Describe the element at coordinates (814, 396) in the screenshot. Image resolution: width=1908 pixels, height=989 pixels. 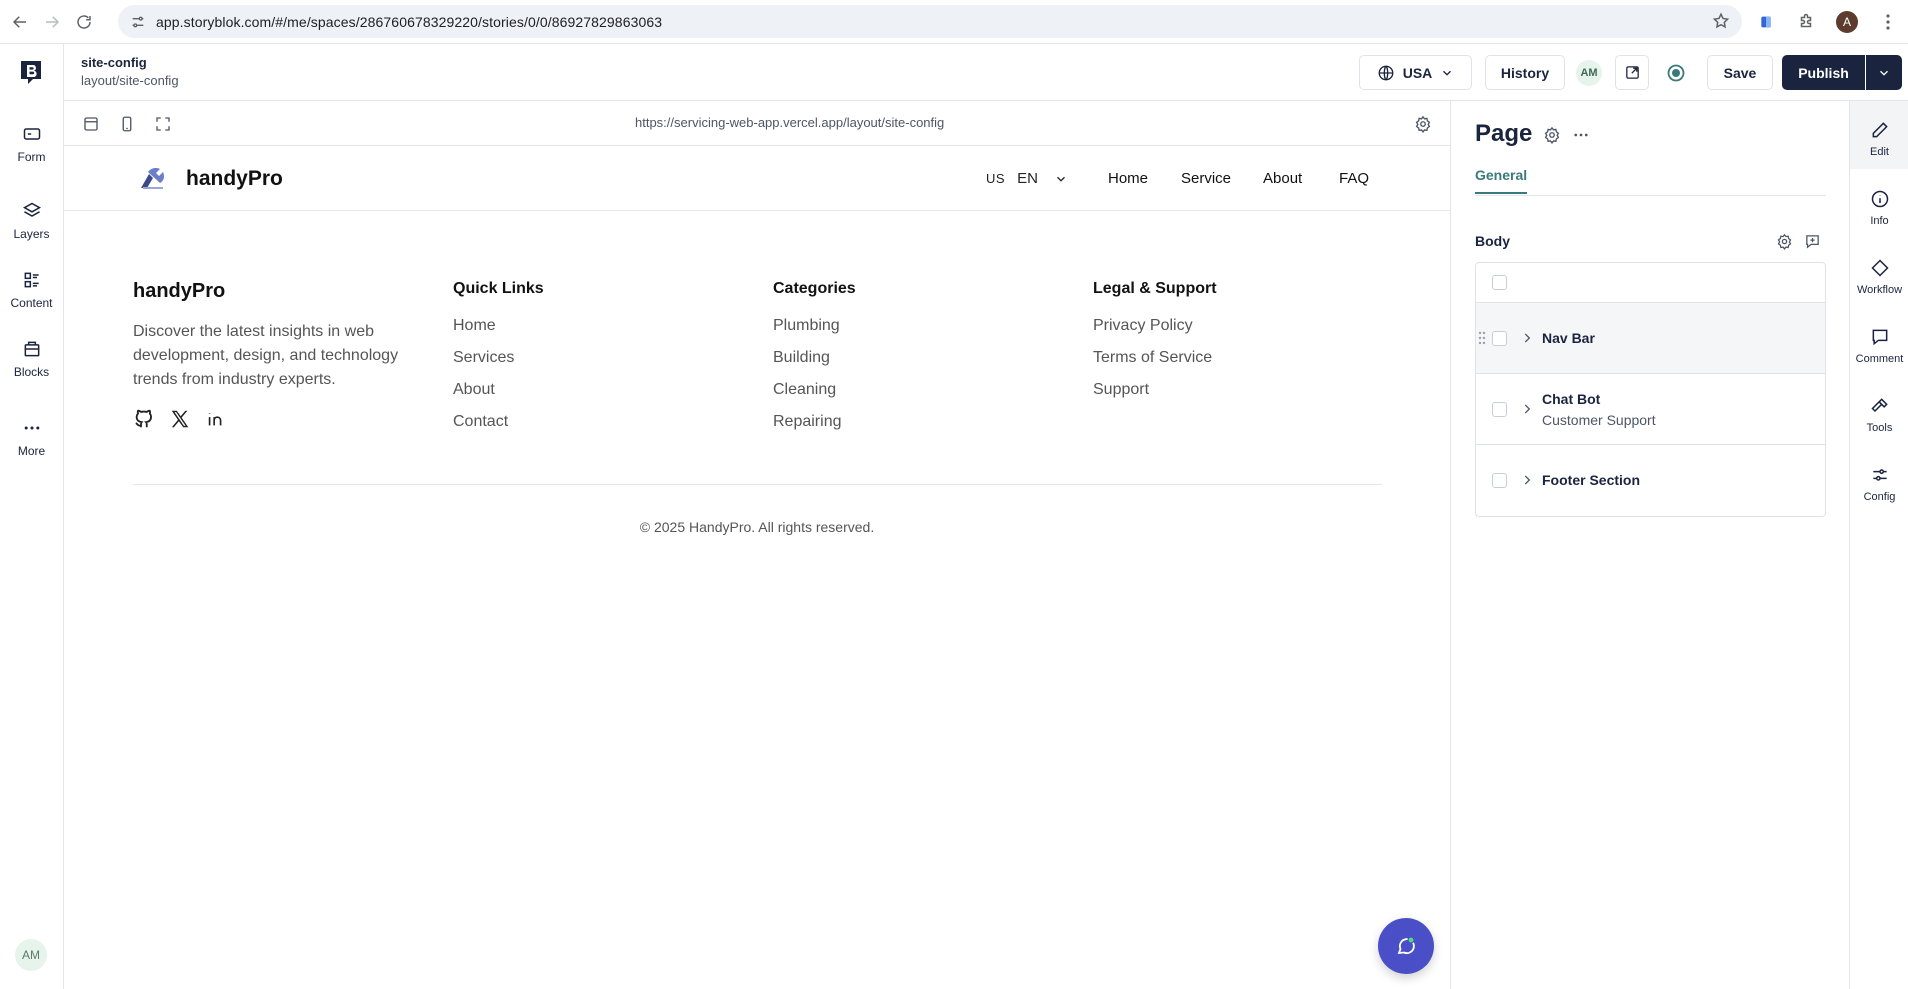
I see `footer-link: Cleaning` at that location.